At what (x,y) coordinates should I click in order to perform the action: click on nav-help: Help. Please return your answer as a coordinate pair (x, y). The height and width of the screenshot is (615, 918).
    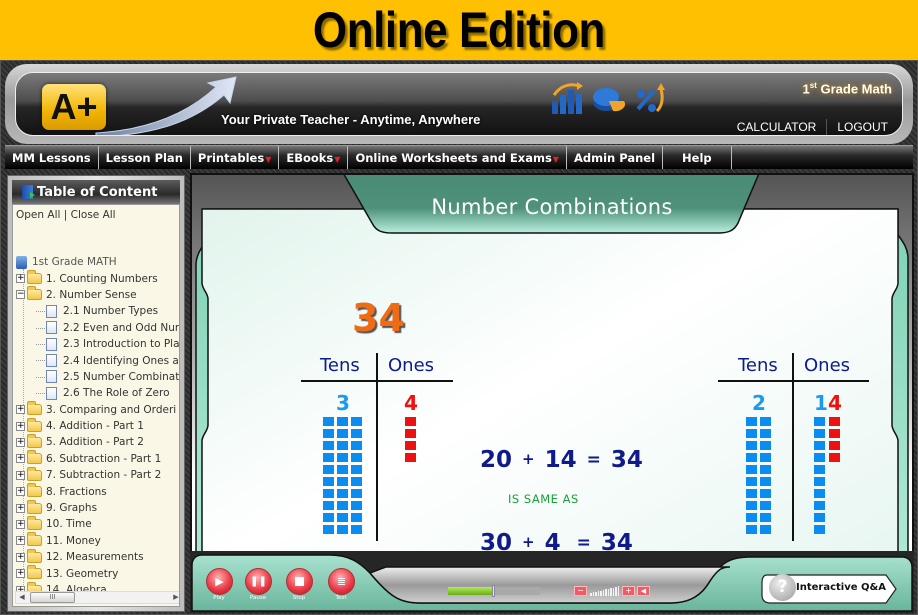
    Looking at the image, I should click on (697, 157).